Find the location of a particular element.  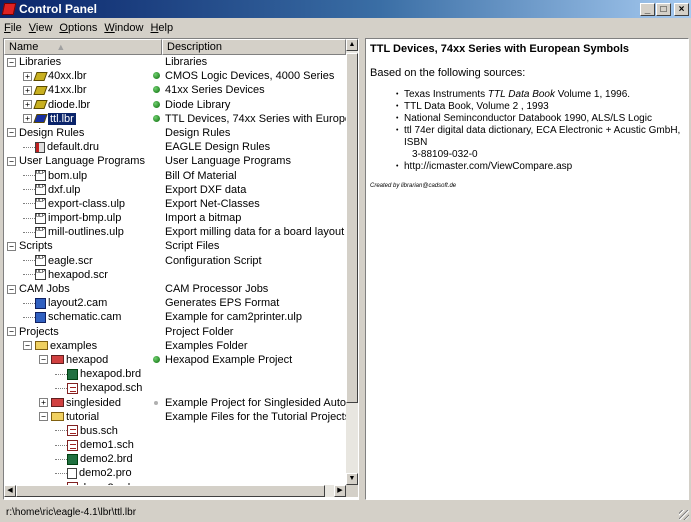

tree-row: bus.sch is located at coordinates (175, 431).